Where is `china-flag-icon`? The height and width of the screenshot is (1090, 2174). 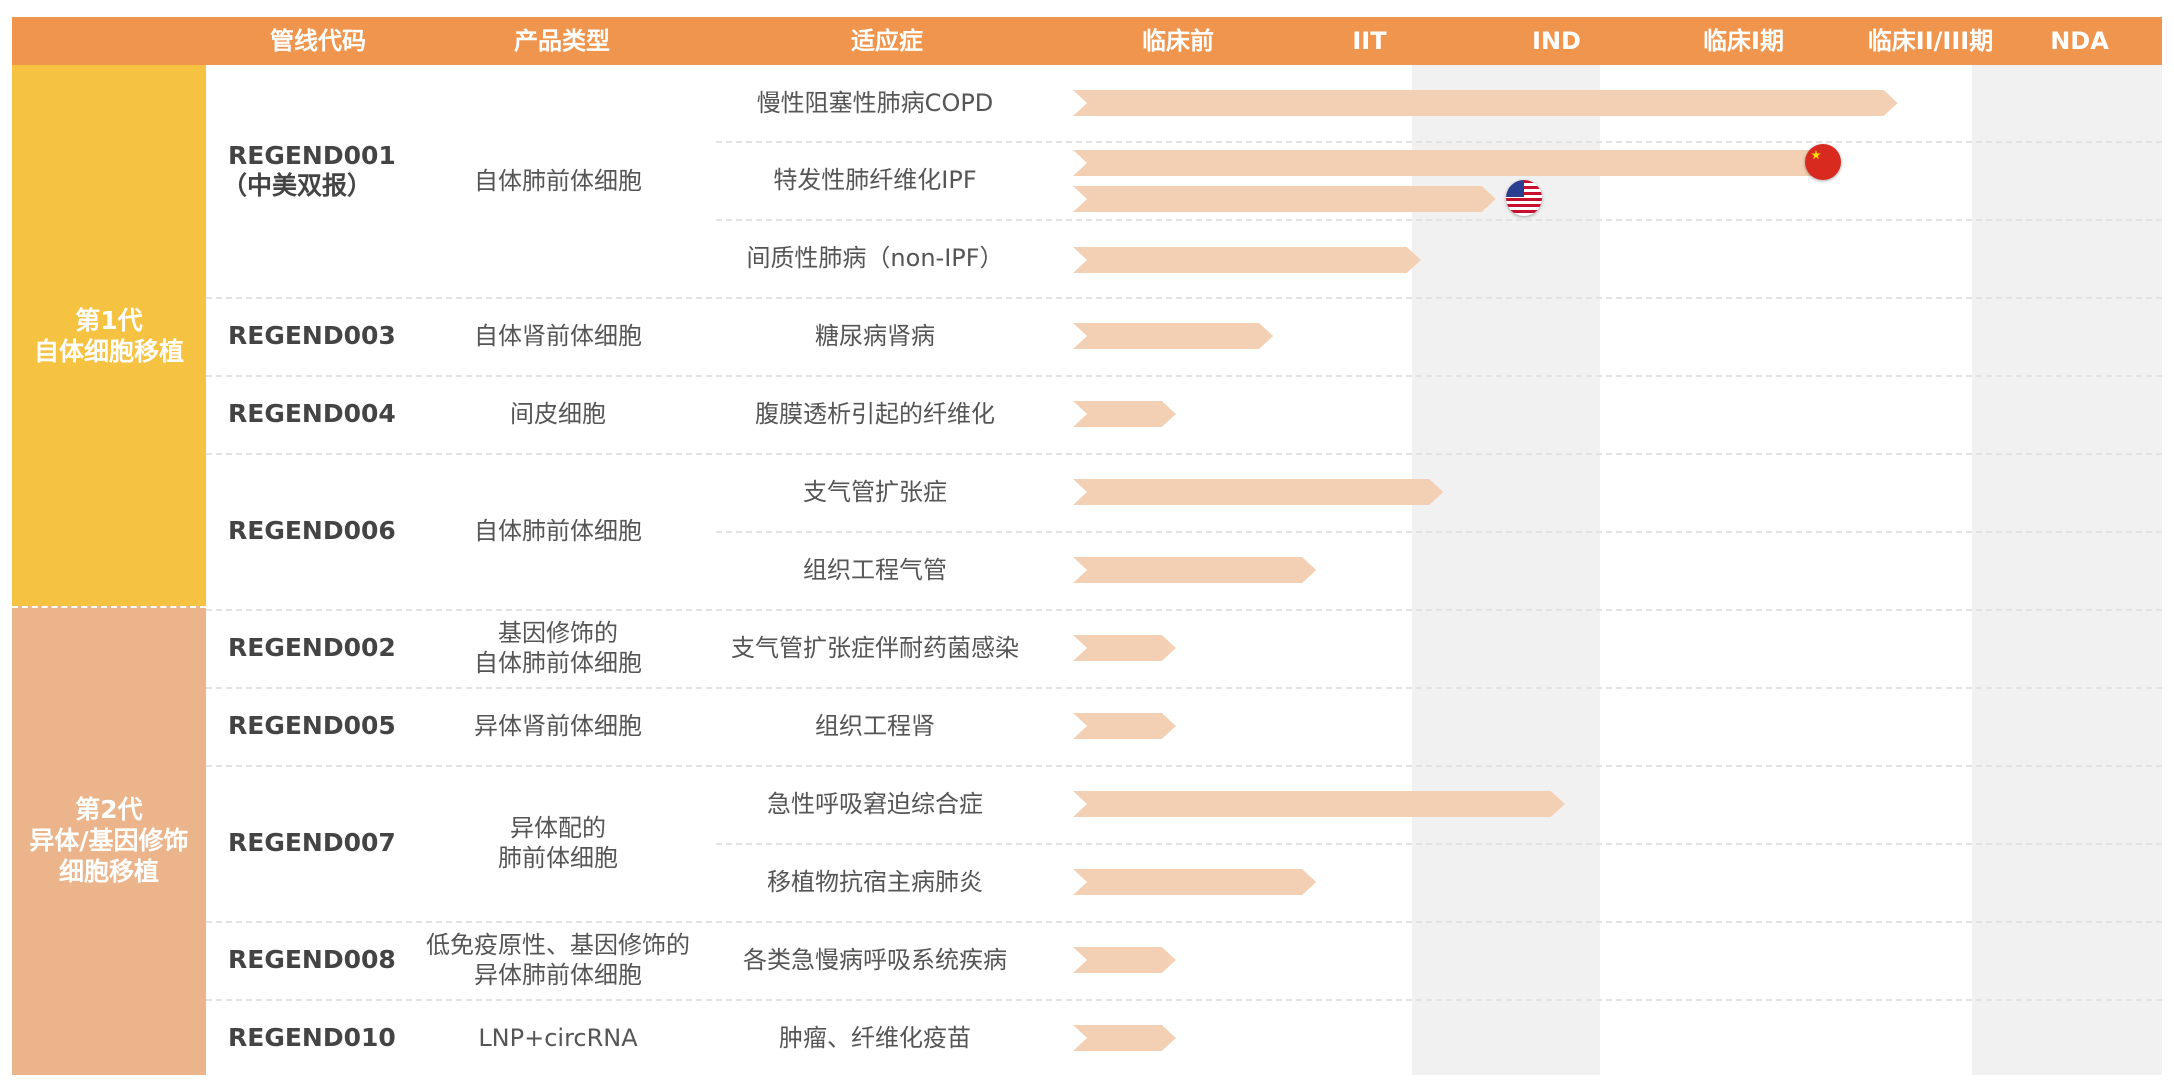
china-flag-icon is located at coordinates (1823, 162).